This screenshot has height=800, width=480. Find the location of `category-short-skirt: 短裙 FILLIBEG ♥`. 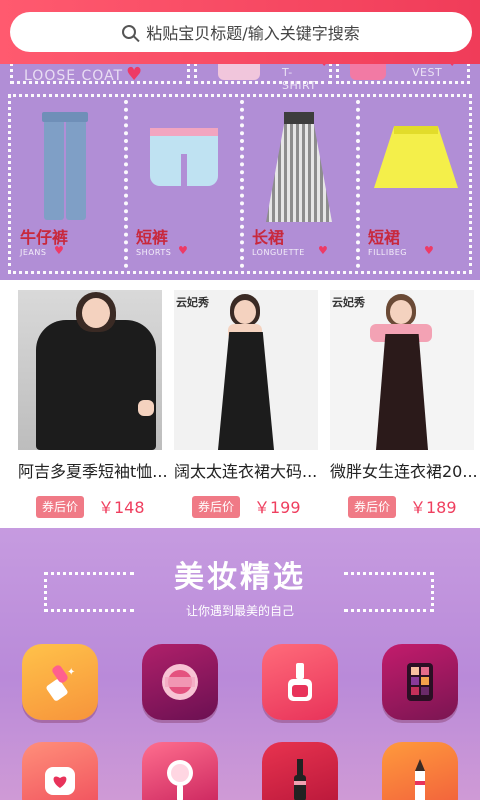

category-short-skirt: 短裙 FILLIBEG ♥ is located at coordinates (417, 184).